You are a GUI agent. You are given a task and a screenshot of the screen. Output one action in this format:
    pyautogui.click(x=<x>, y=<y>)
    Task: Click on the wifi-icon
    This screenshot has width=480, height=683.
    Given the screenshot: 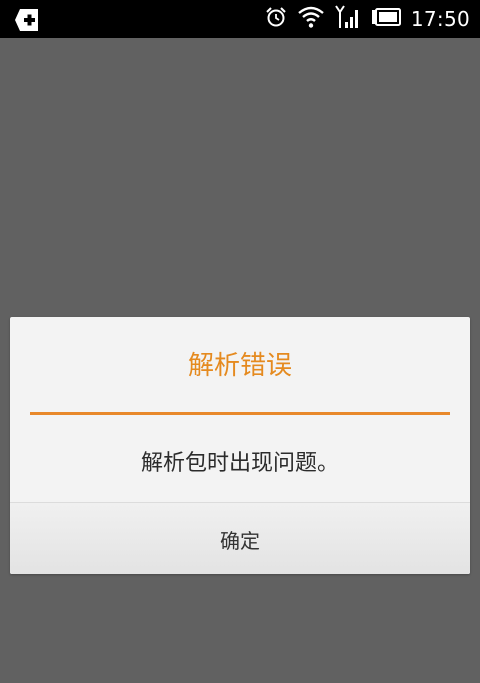 What is the action you would take?
    pyautogui.click(x=311, y=19)
    